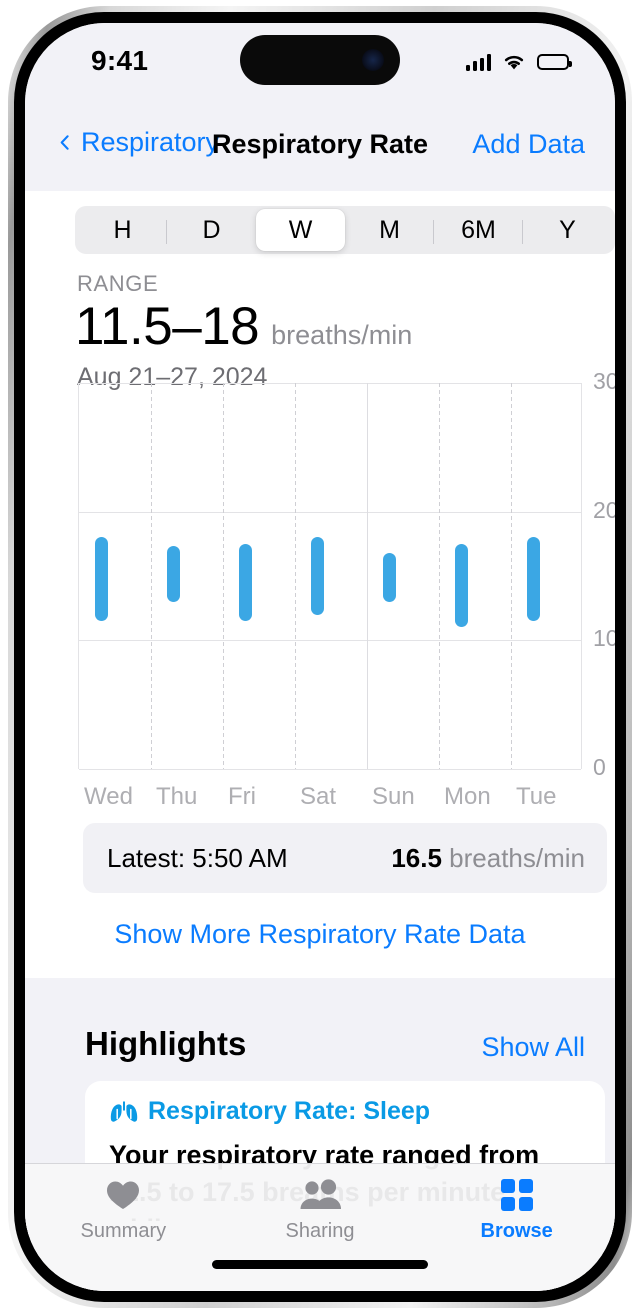 This screenshot has height=1314, width=640. I want to click on back-button: Respiratory, so click(138, 142).